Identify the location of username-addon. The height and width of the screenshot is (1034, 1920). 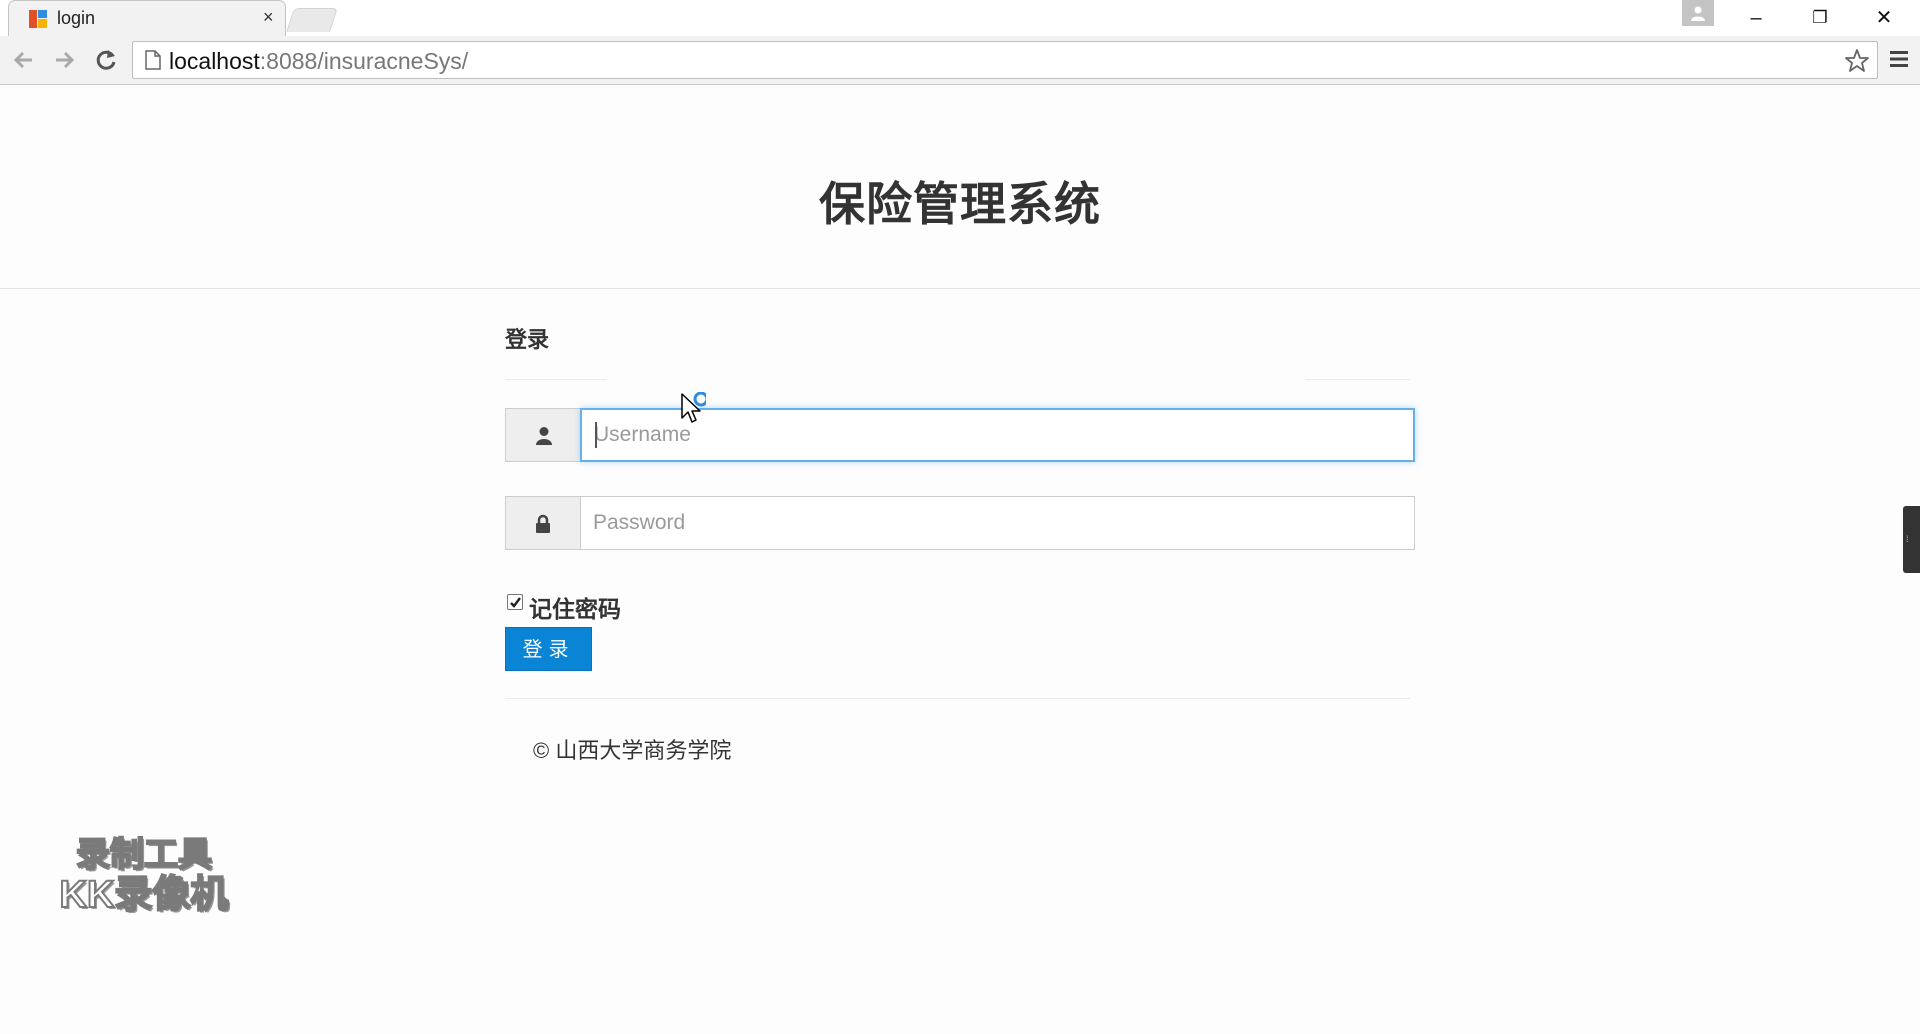
(543, 435).